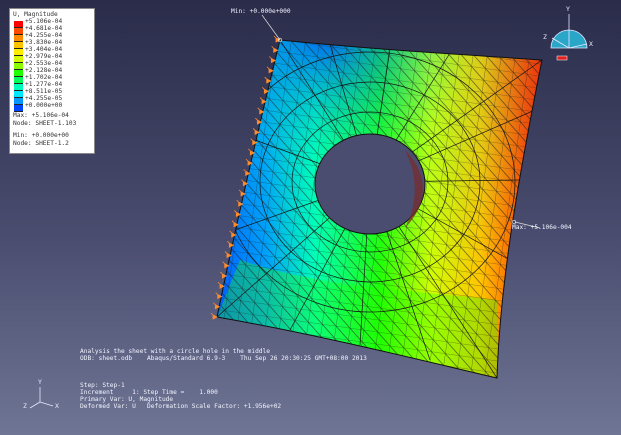  What do you see at coordinates (40, 382) in the screenshot?
I see `axis-y-label: Y` at bounding box center [40, 382].